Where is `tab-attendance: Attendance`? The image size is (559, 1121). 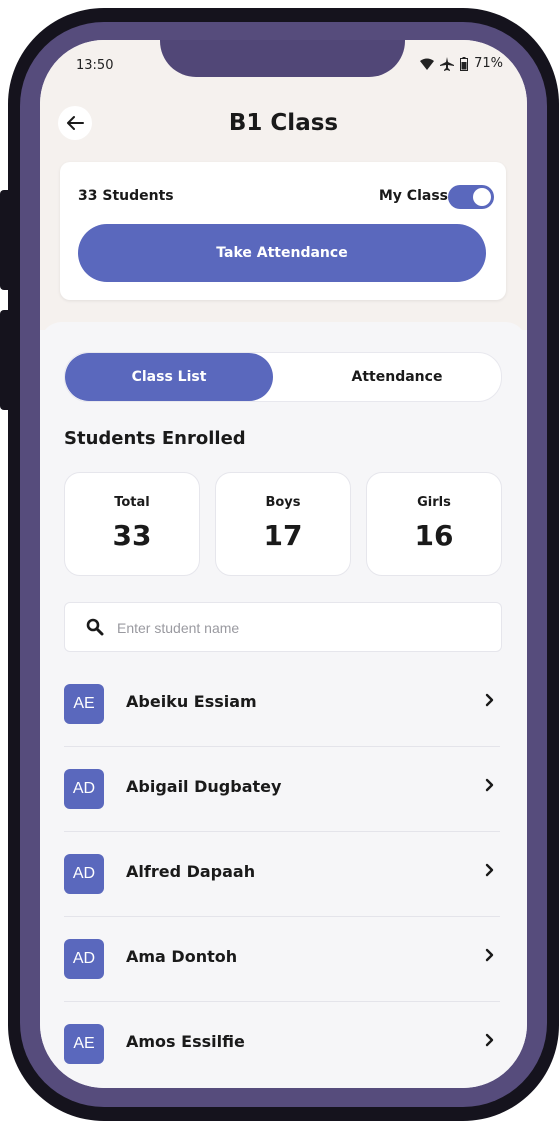
tab-attendance: Attendance is located at coordinates (397, 377).